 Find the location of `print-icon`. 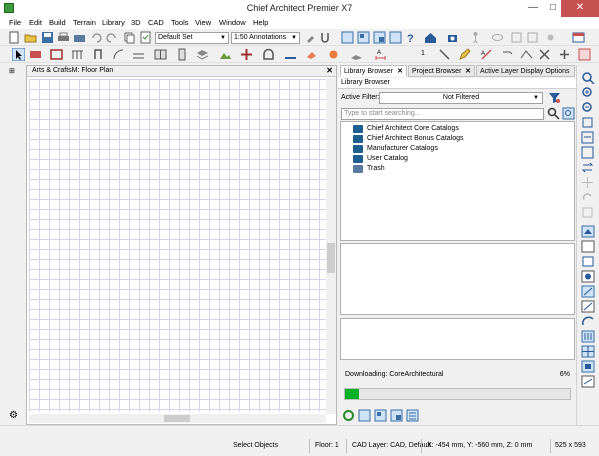

print-icon is located at coordinates (63, 37).